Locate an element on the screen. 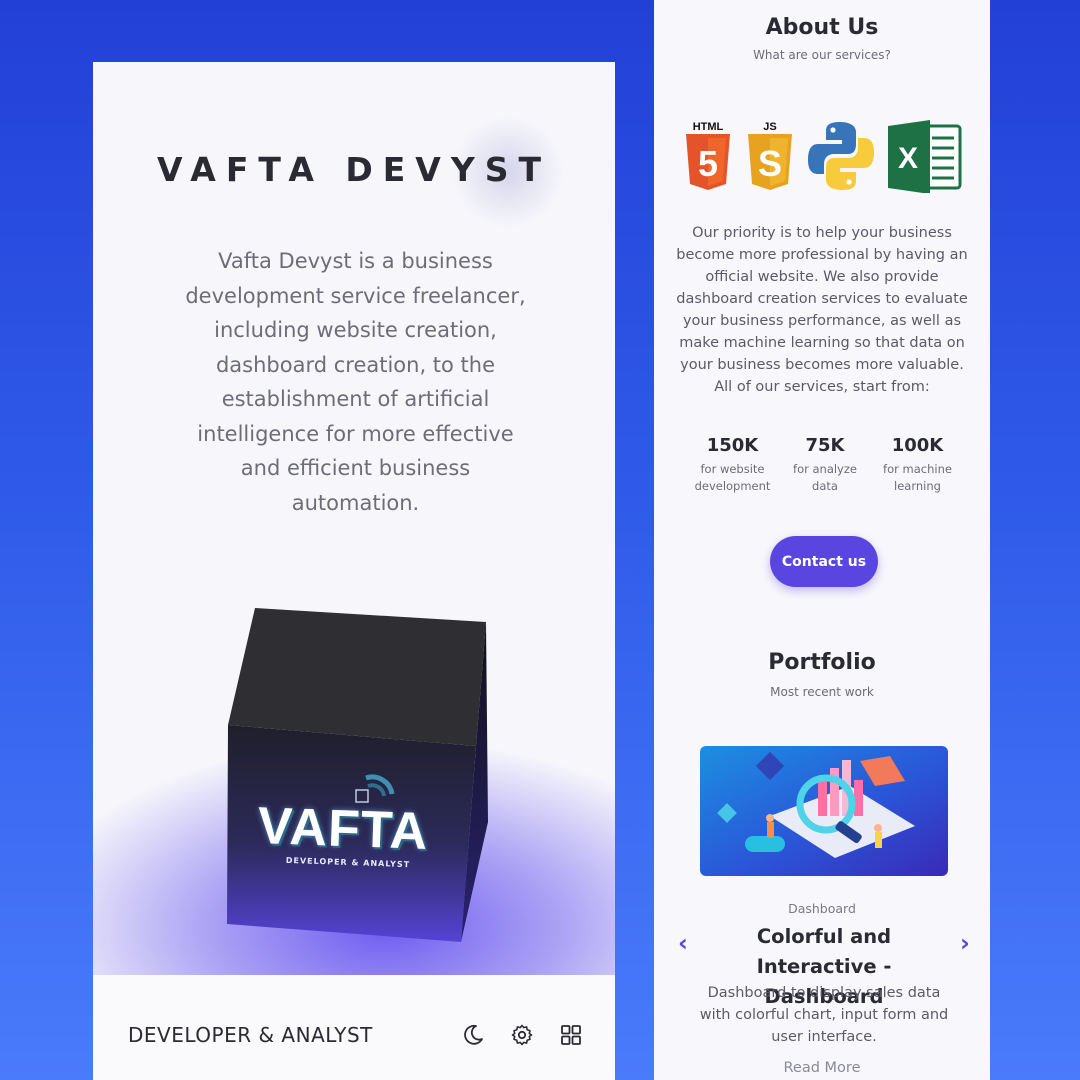 This screenshot has height=1080, width=1080. contact-us-button: Contact us is located at coordinates (824, 561).